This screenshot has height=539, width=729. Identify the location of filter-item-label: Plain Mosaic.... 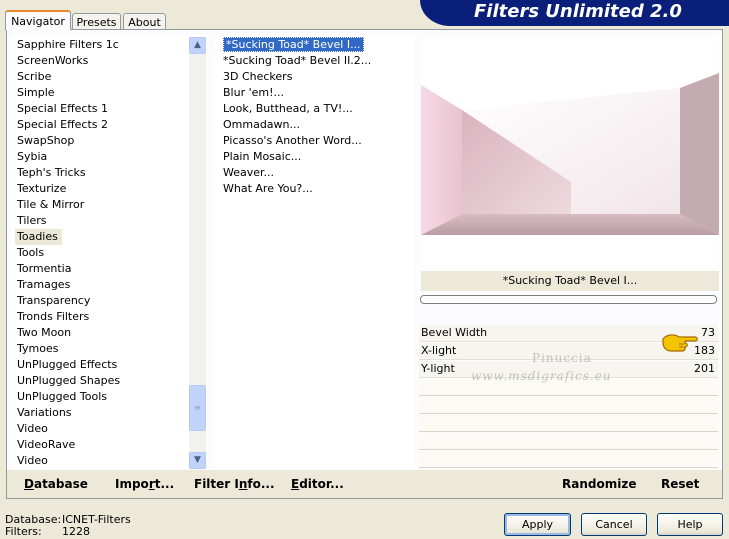
(262, 156).